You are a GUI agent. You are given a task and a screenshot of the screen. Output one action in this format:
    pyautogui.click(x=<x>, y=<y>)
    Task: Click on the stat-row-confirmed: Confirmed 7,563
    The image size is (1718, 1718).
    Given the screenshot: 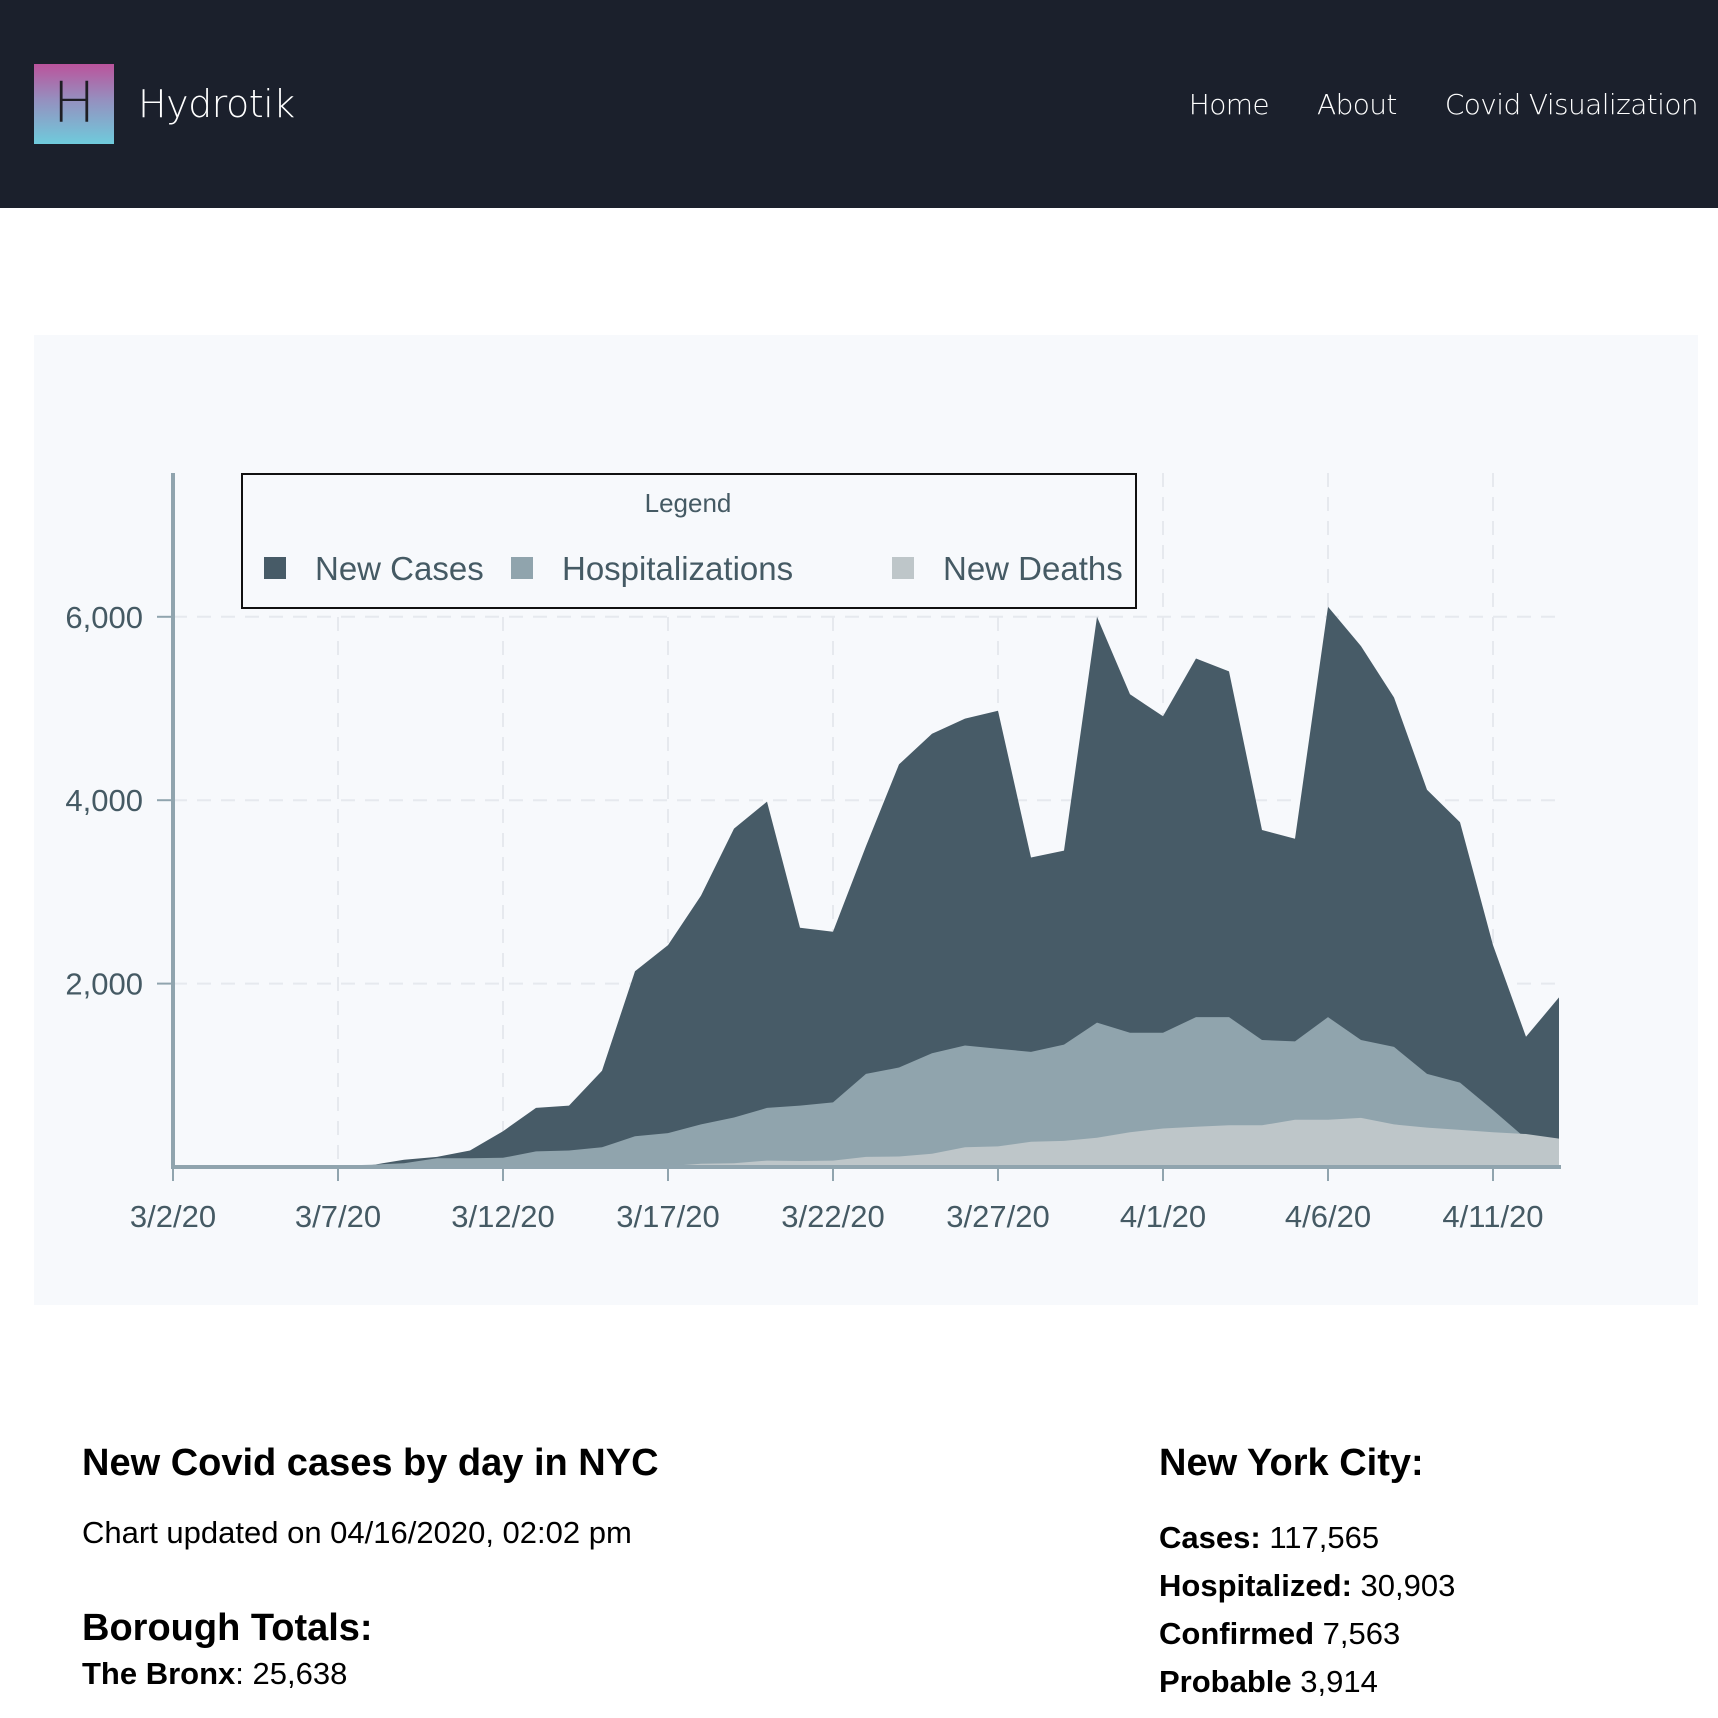 What is the action you would take?
    pyautogui.click(x=1307, y=1634)
    